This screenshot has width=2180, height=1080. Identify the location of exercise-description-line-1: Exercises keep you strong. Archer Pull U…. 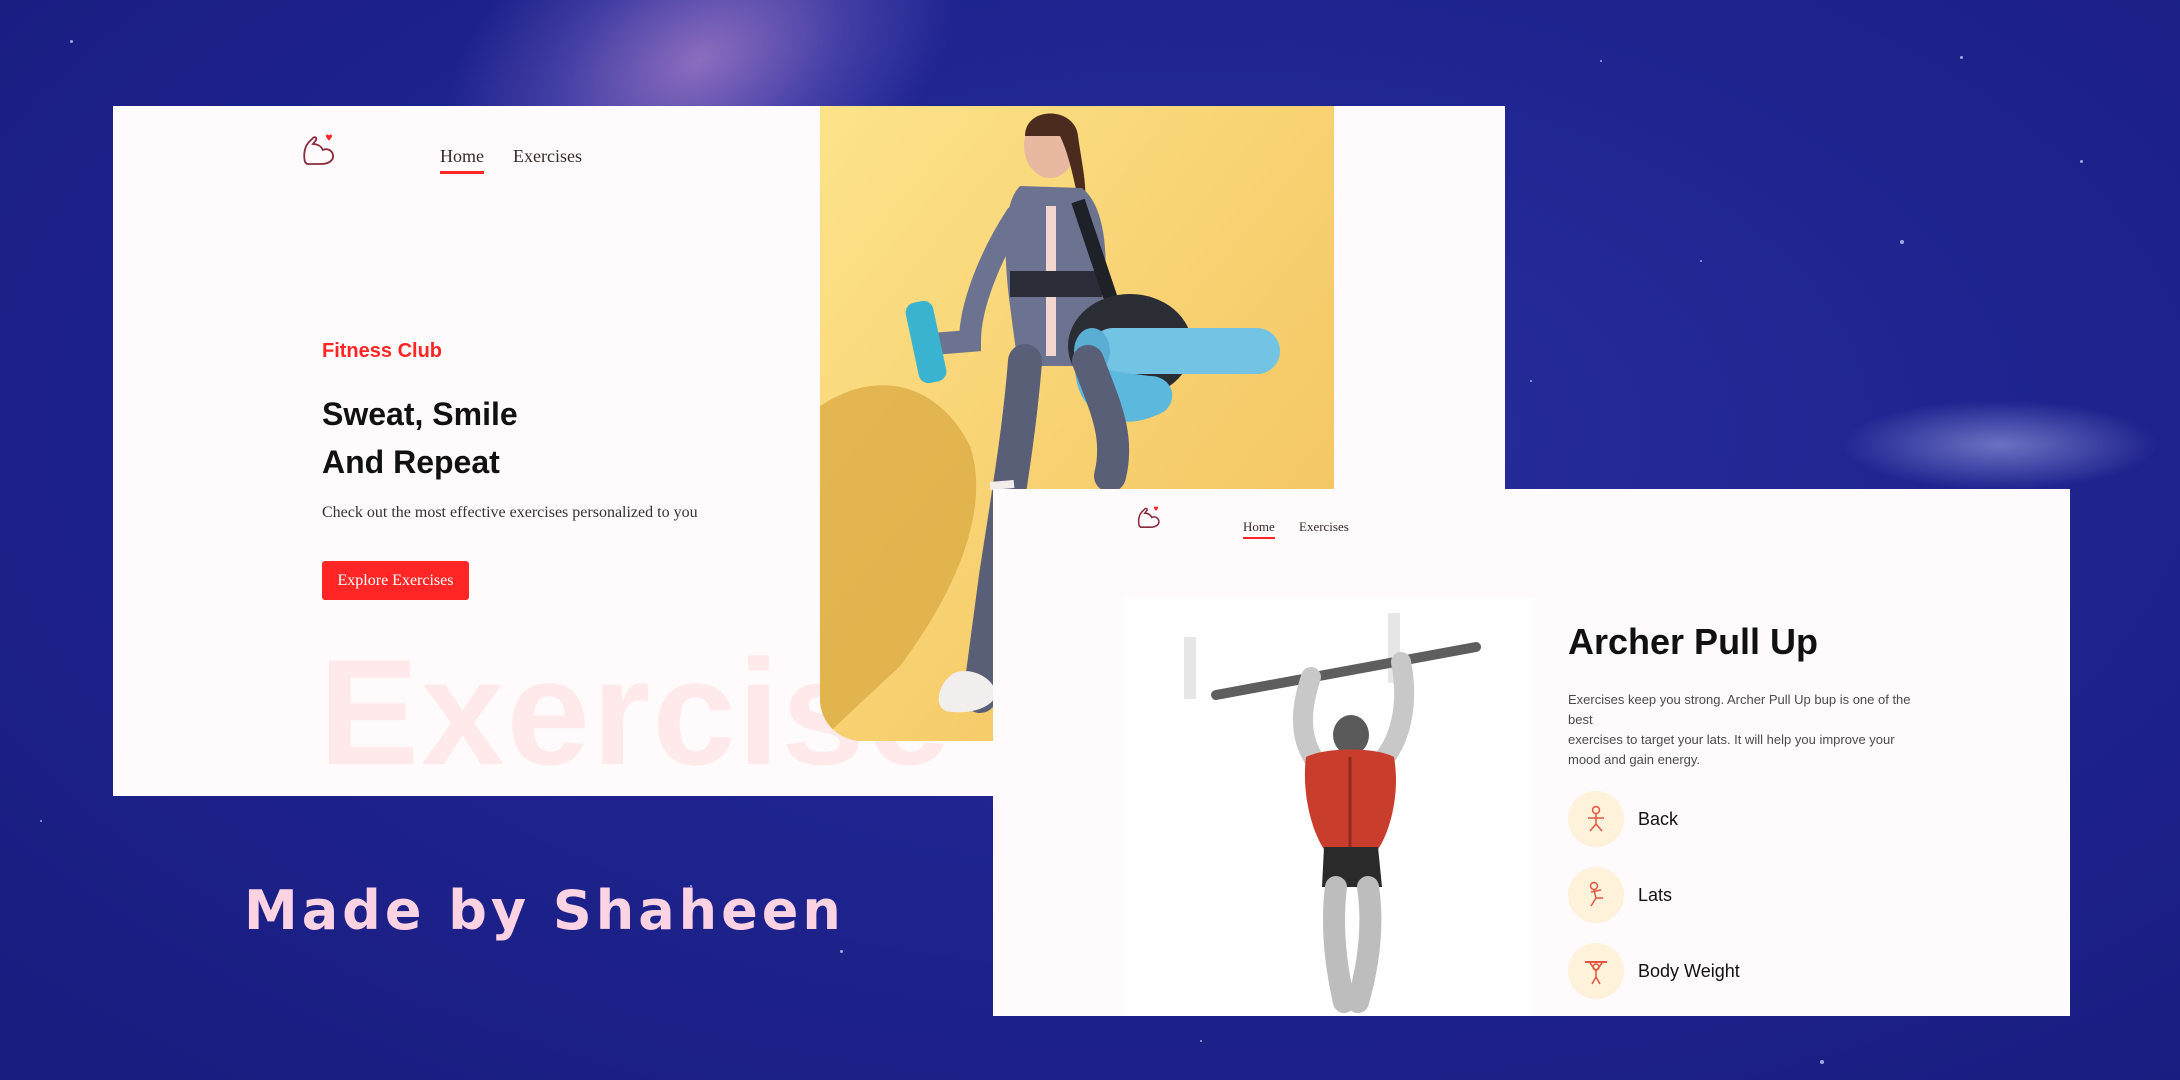
(1739, 699).